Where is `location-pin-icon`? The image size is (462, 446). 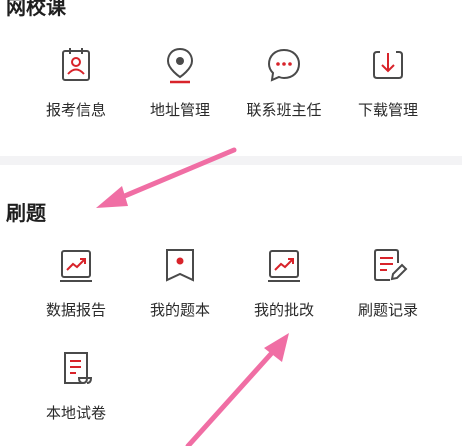
location-pin-icon is located at coordinates (180, 65).